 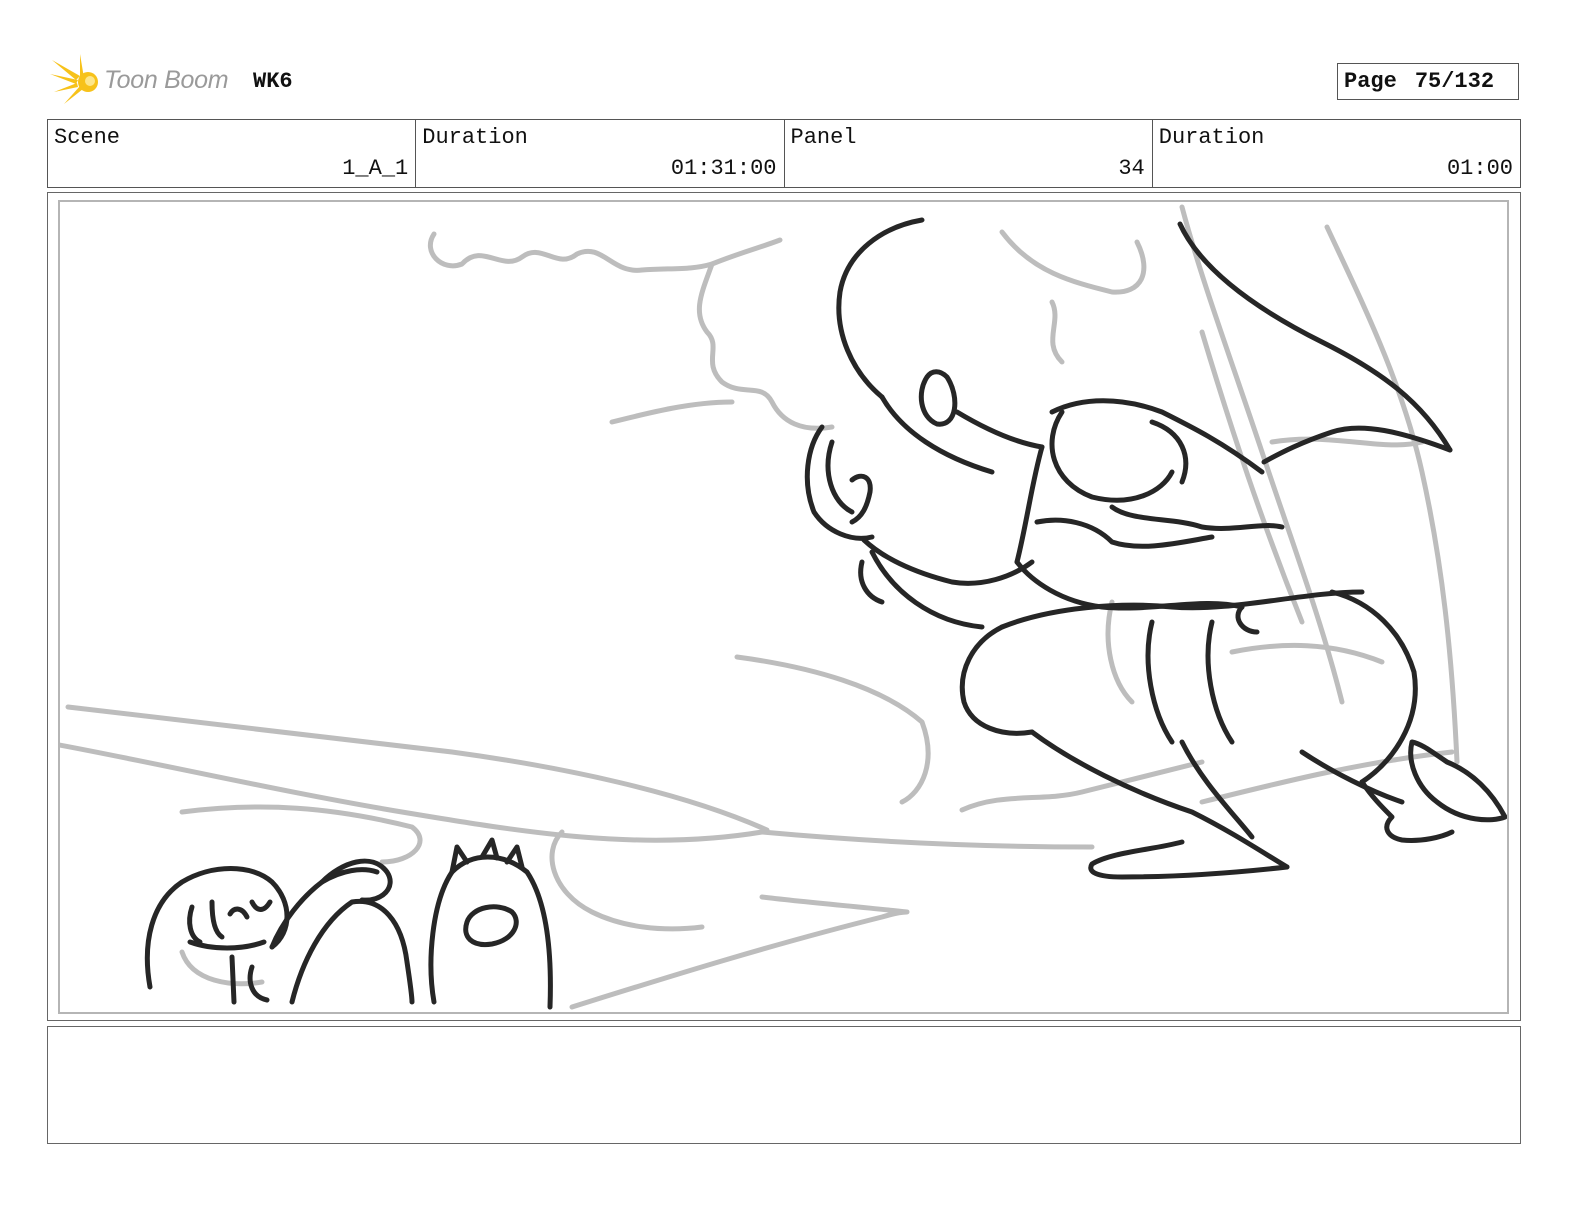 What do you see at coordinates (1211, 137) in the screenshot?
I see `panel-duration-label: Duration` at bounding box center [1211, 137].